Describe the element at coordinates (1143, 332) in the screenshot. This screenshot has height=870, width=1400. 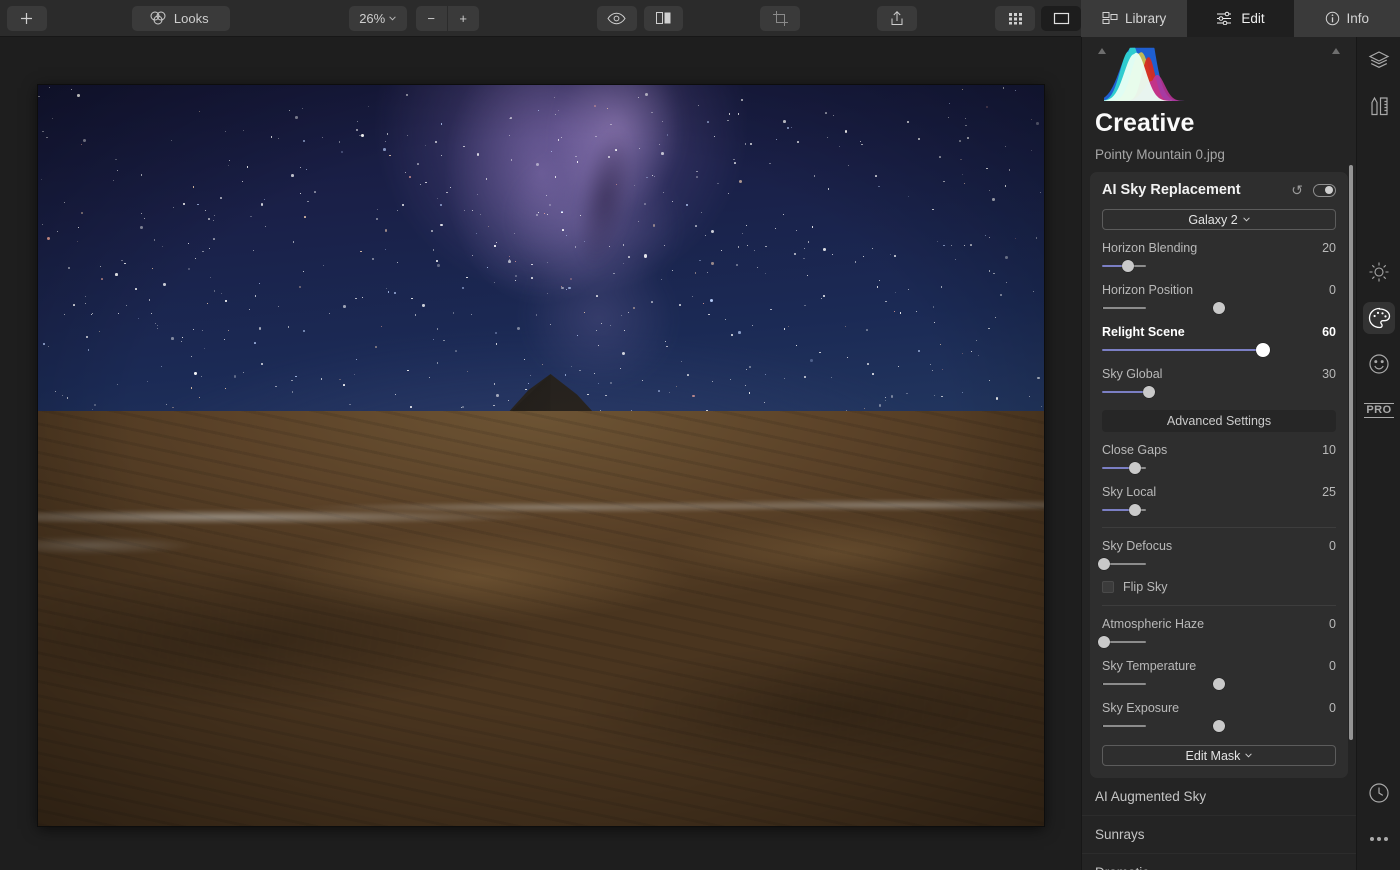
I see `slider-label: Relight Scene` at that location.